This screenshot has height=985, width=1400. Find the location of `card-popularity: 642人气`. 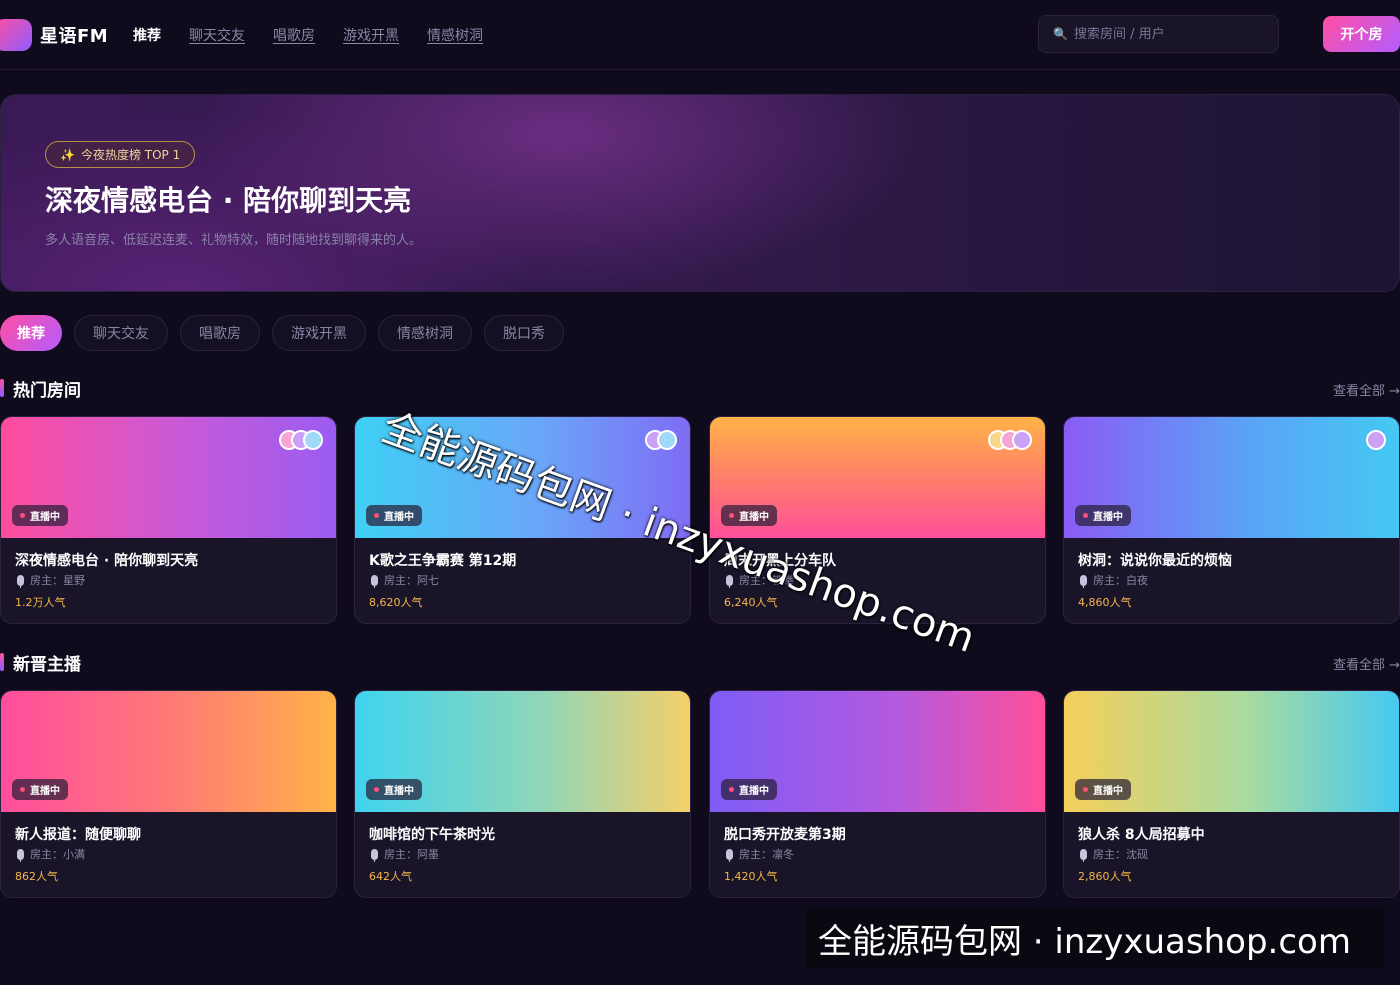

card-popularity: 642人气 is located at coordinates (390, 876).